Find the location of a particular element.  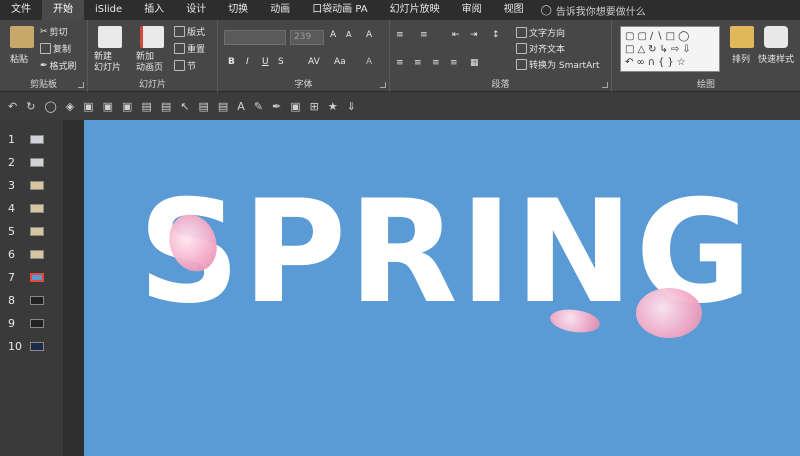

font-launcher-icon is located at coordinates (383, 85).